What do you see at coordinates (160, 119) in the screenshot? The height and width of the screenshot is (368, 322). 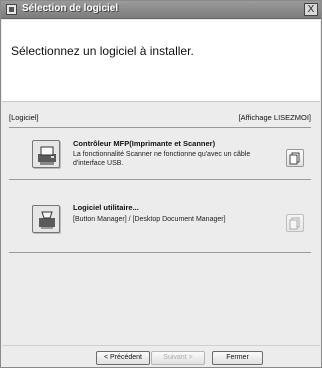 I see `list-header: [Logiciel] [Affichage LISEZMOI]` at bounding box center [160, 119].